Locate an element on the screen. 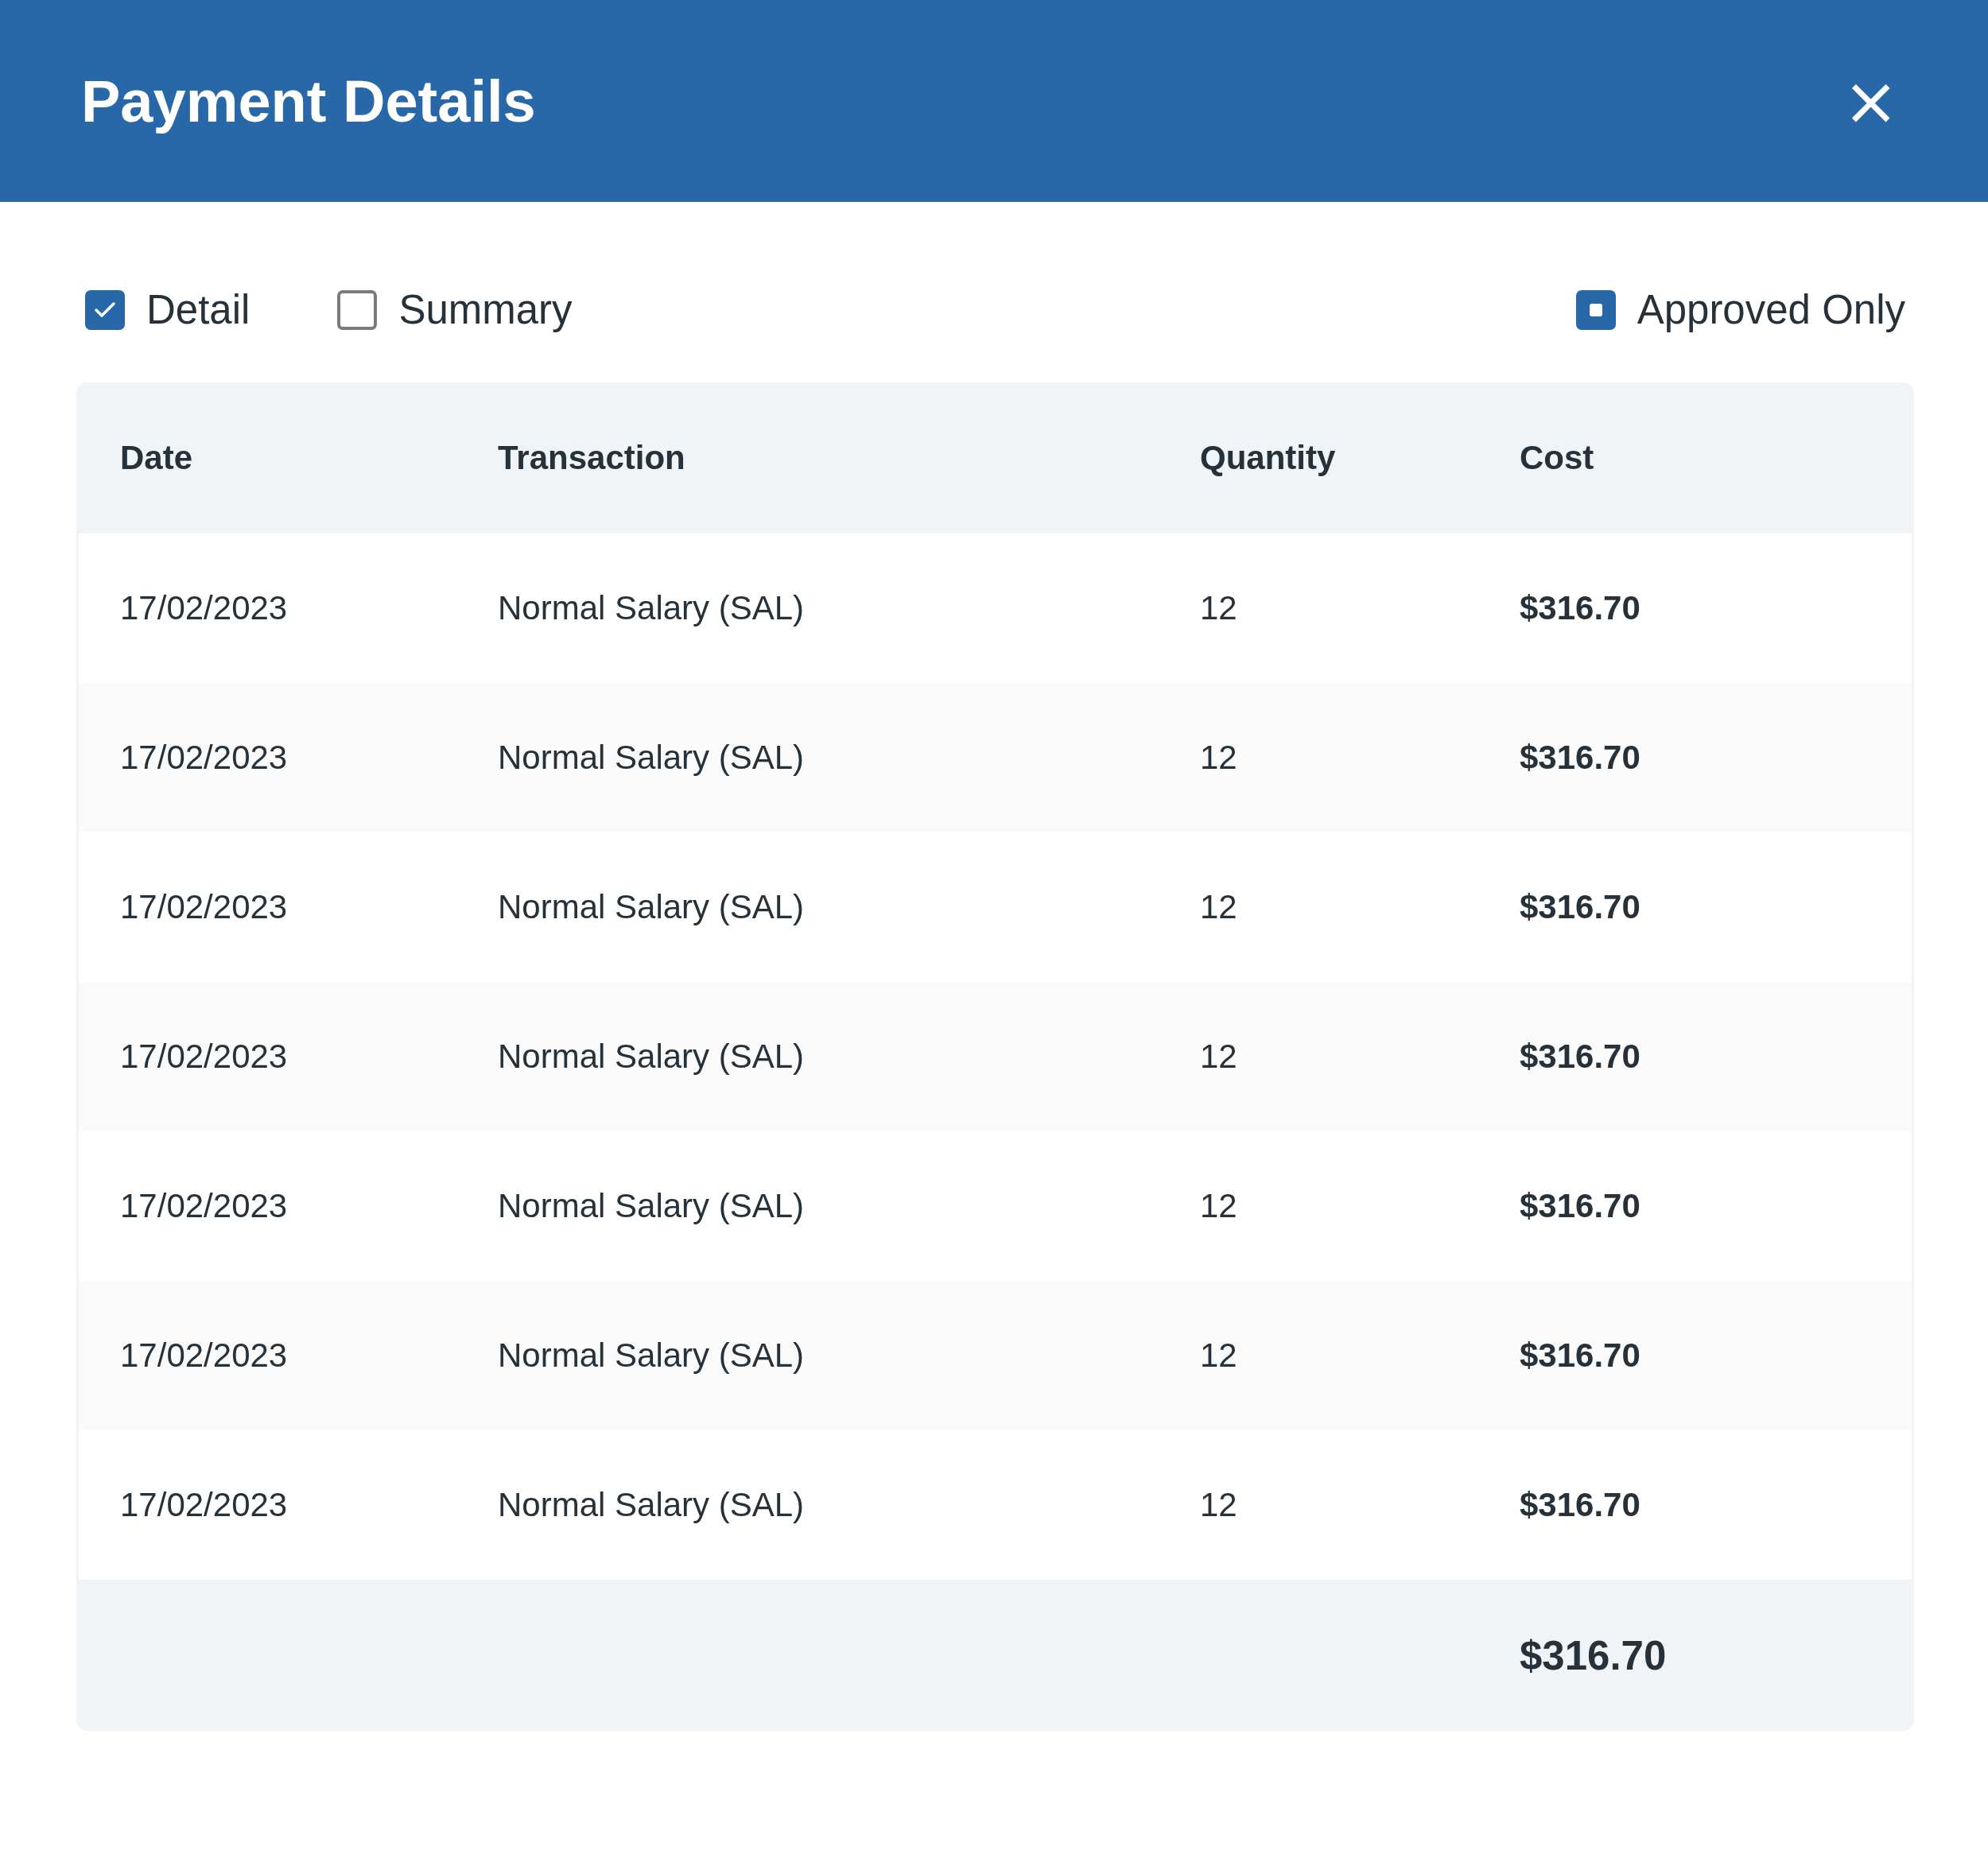  column-header: Cost is located at coordinates (1557, 458).